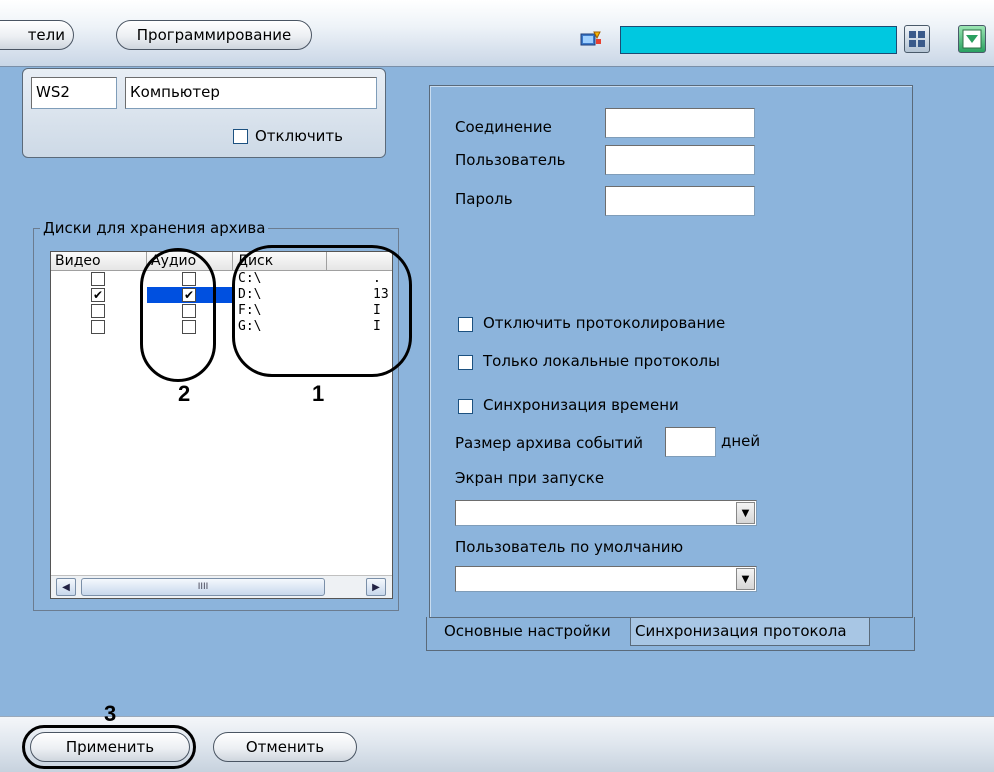 Image resolution: width=994 pixels, height=772 pixels. I want to click on local-logs-checkbox, so click(465, 362).